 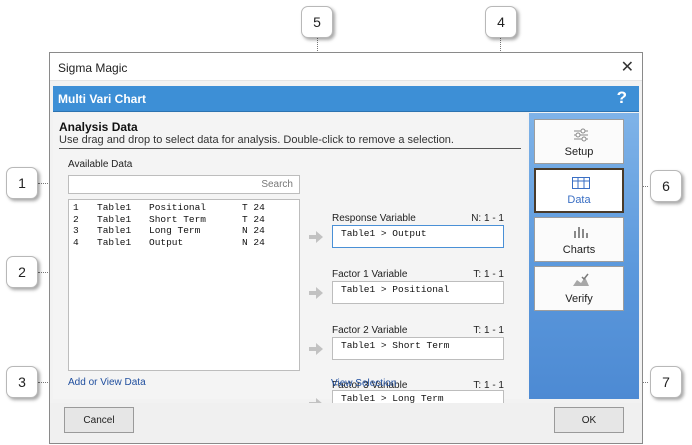 I want to click on factor-2-label: Factor 2 Variable, so click(x=370, y=330).